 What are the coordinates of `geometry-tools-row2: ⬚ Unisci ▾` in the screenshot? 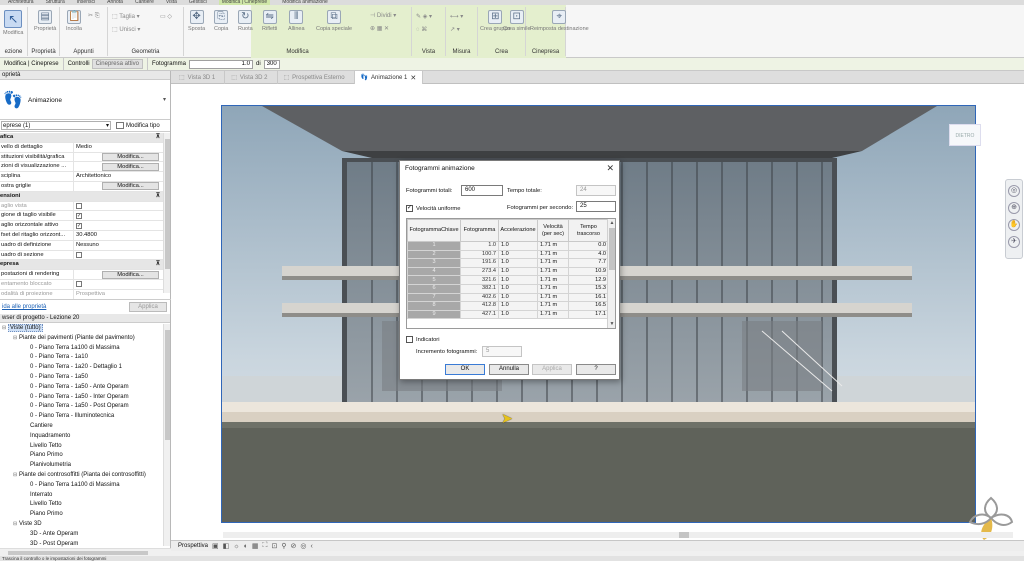 It's located at (126, 29).